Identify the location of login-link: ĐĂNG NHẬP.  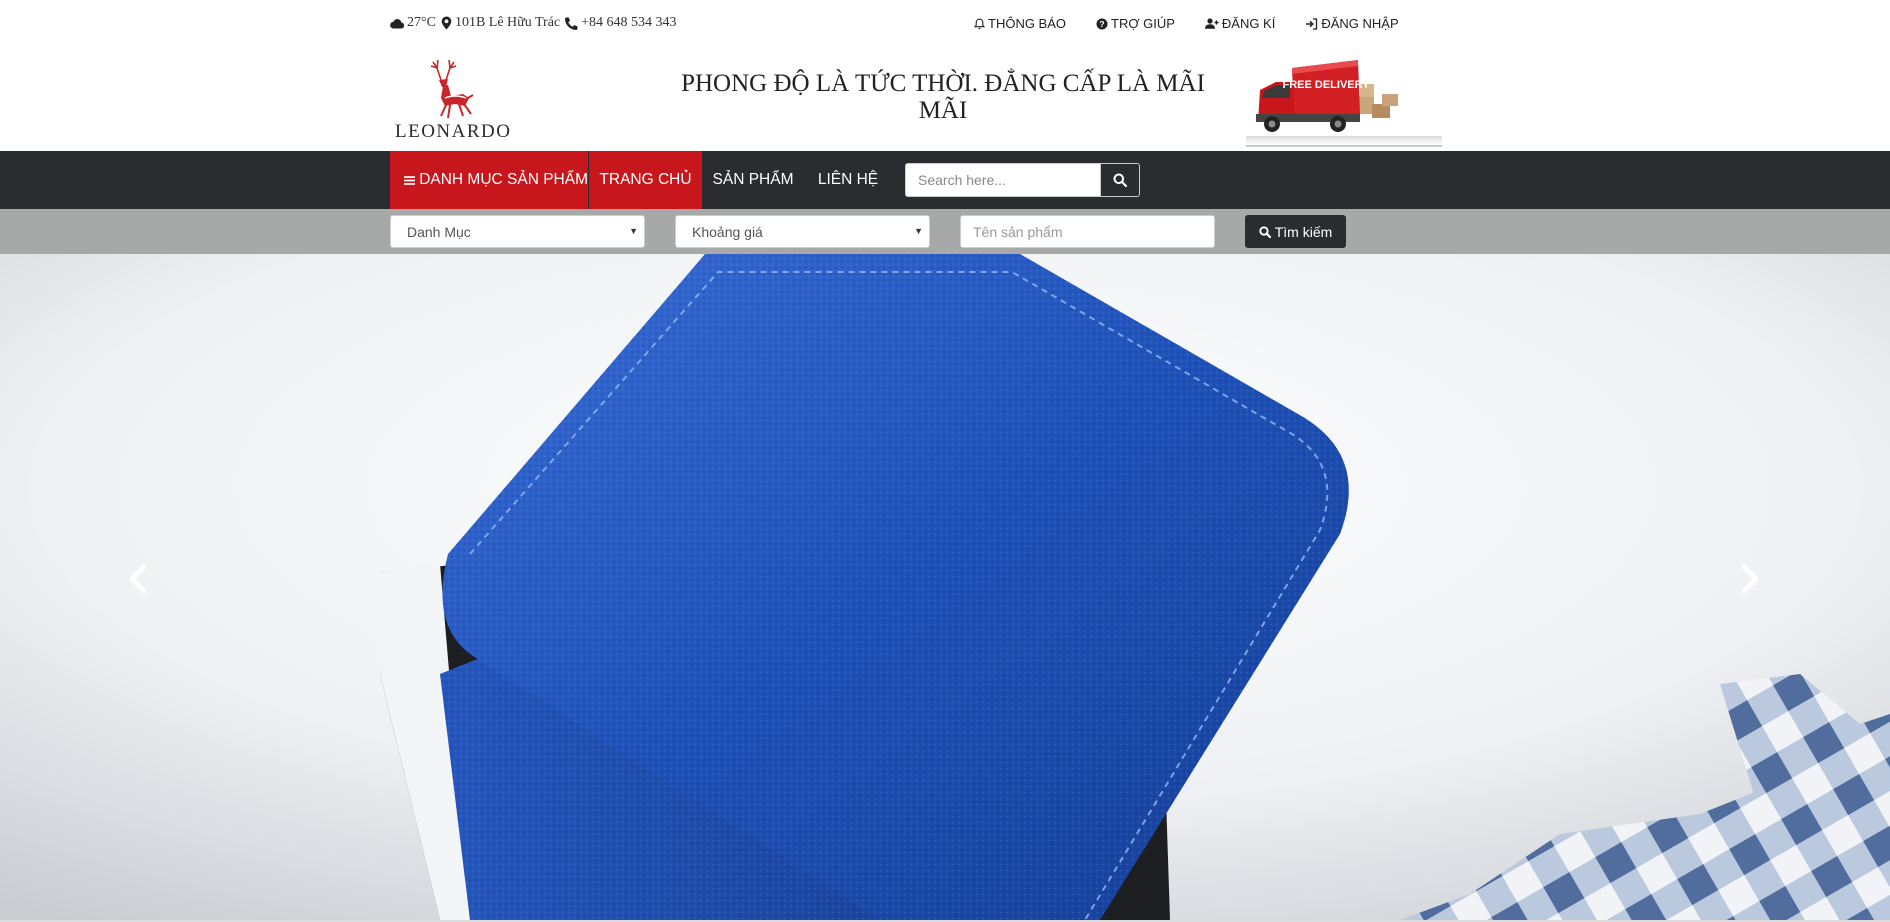
(1352, 23).